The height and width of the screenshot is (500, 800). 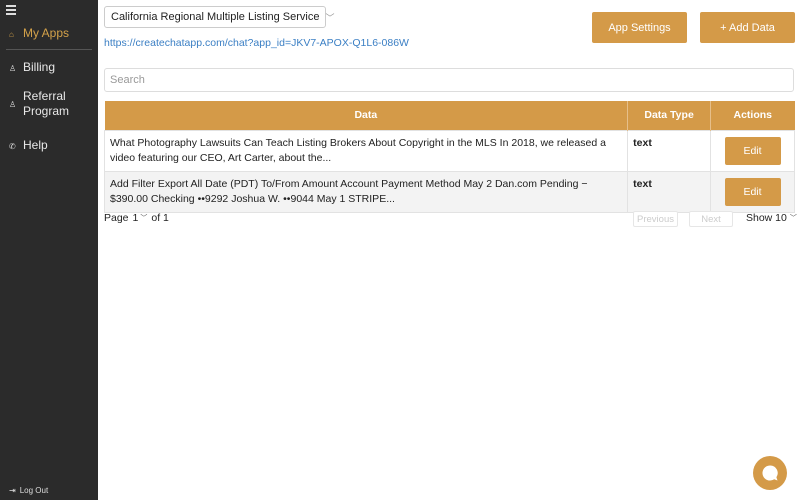 I want to click on page-of-label: of 1, so click(x=160, y=218).